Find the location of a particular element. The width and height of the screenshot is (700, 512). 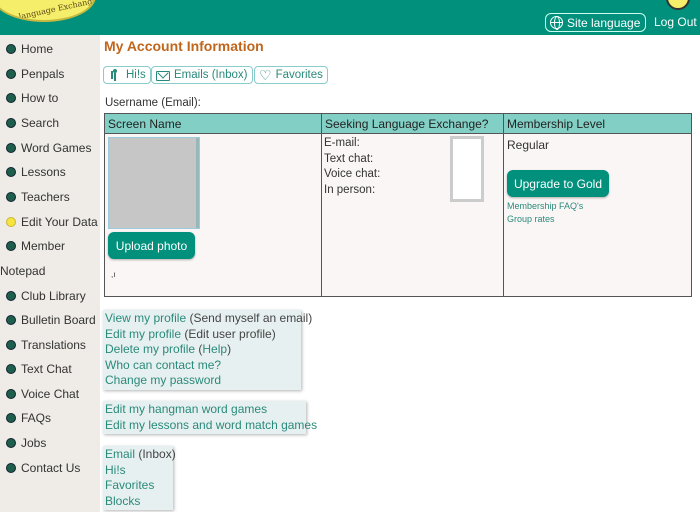

delete-profile-link: Delete my profile is located at coordinates (150, 349).